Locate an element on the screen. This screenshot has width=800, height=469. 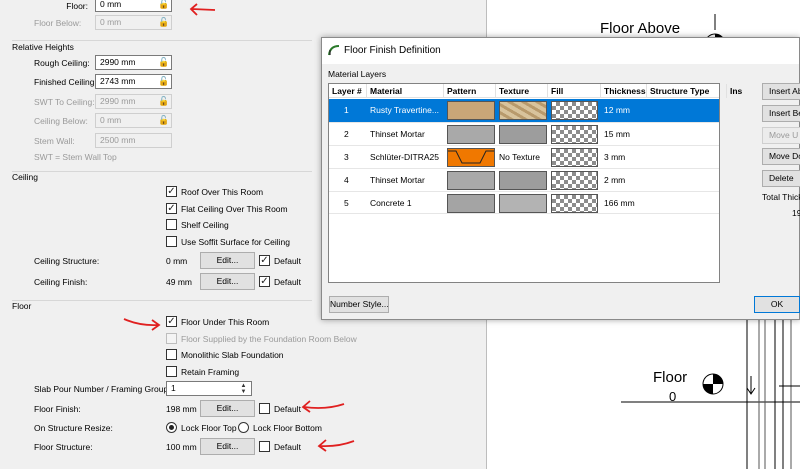
floor-structure-value: 100 mm is located at coordinates (181, 447).